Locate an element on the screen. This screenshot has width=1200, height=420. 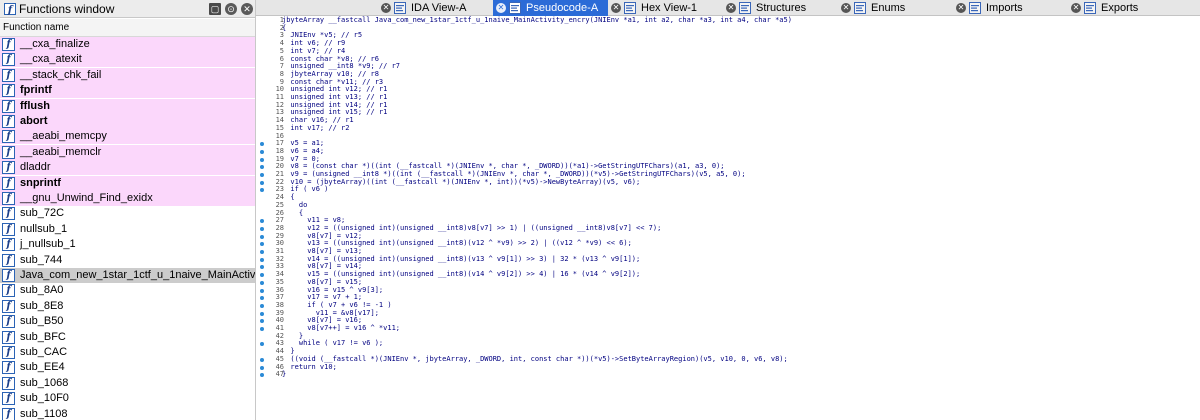
tab-label: Structures is located at coordinates (781, 8).